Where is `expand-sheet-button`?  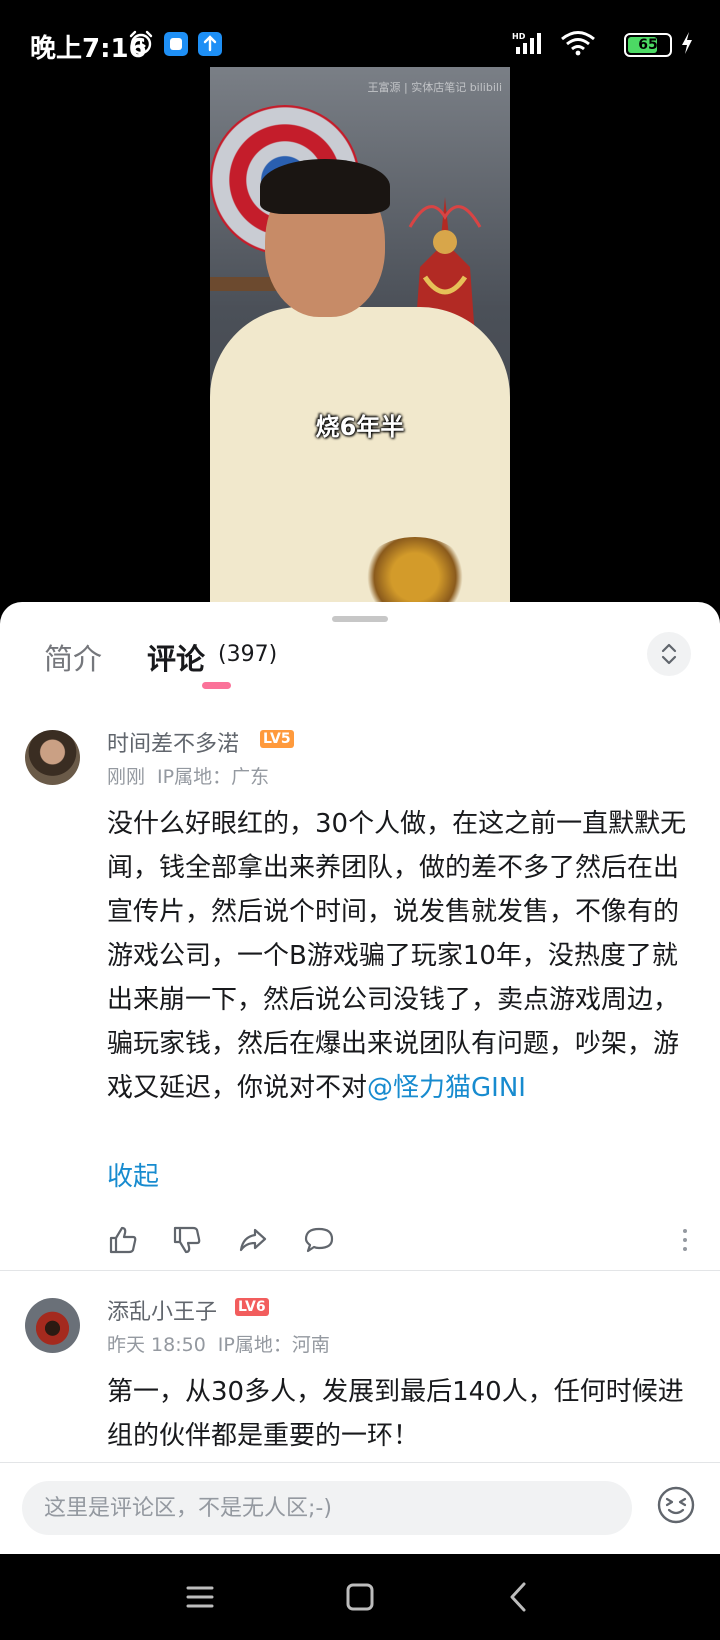 expand-sheet-button is located at coordinates (669, 654).